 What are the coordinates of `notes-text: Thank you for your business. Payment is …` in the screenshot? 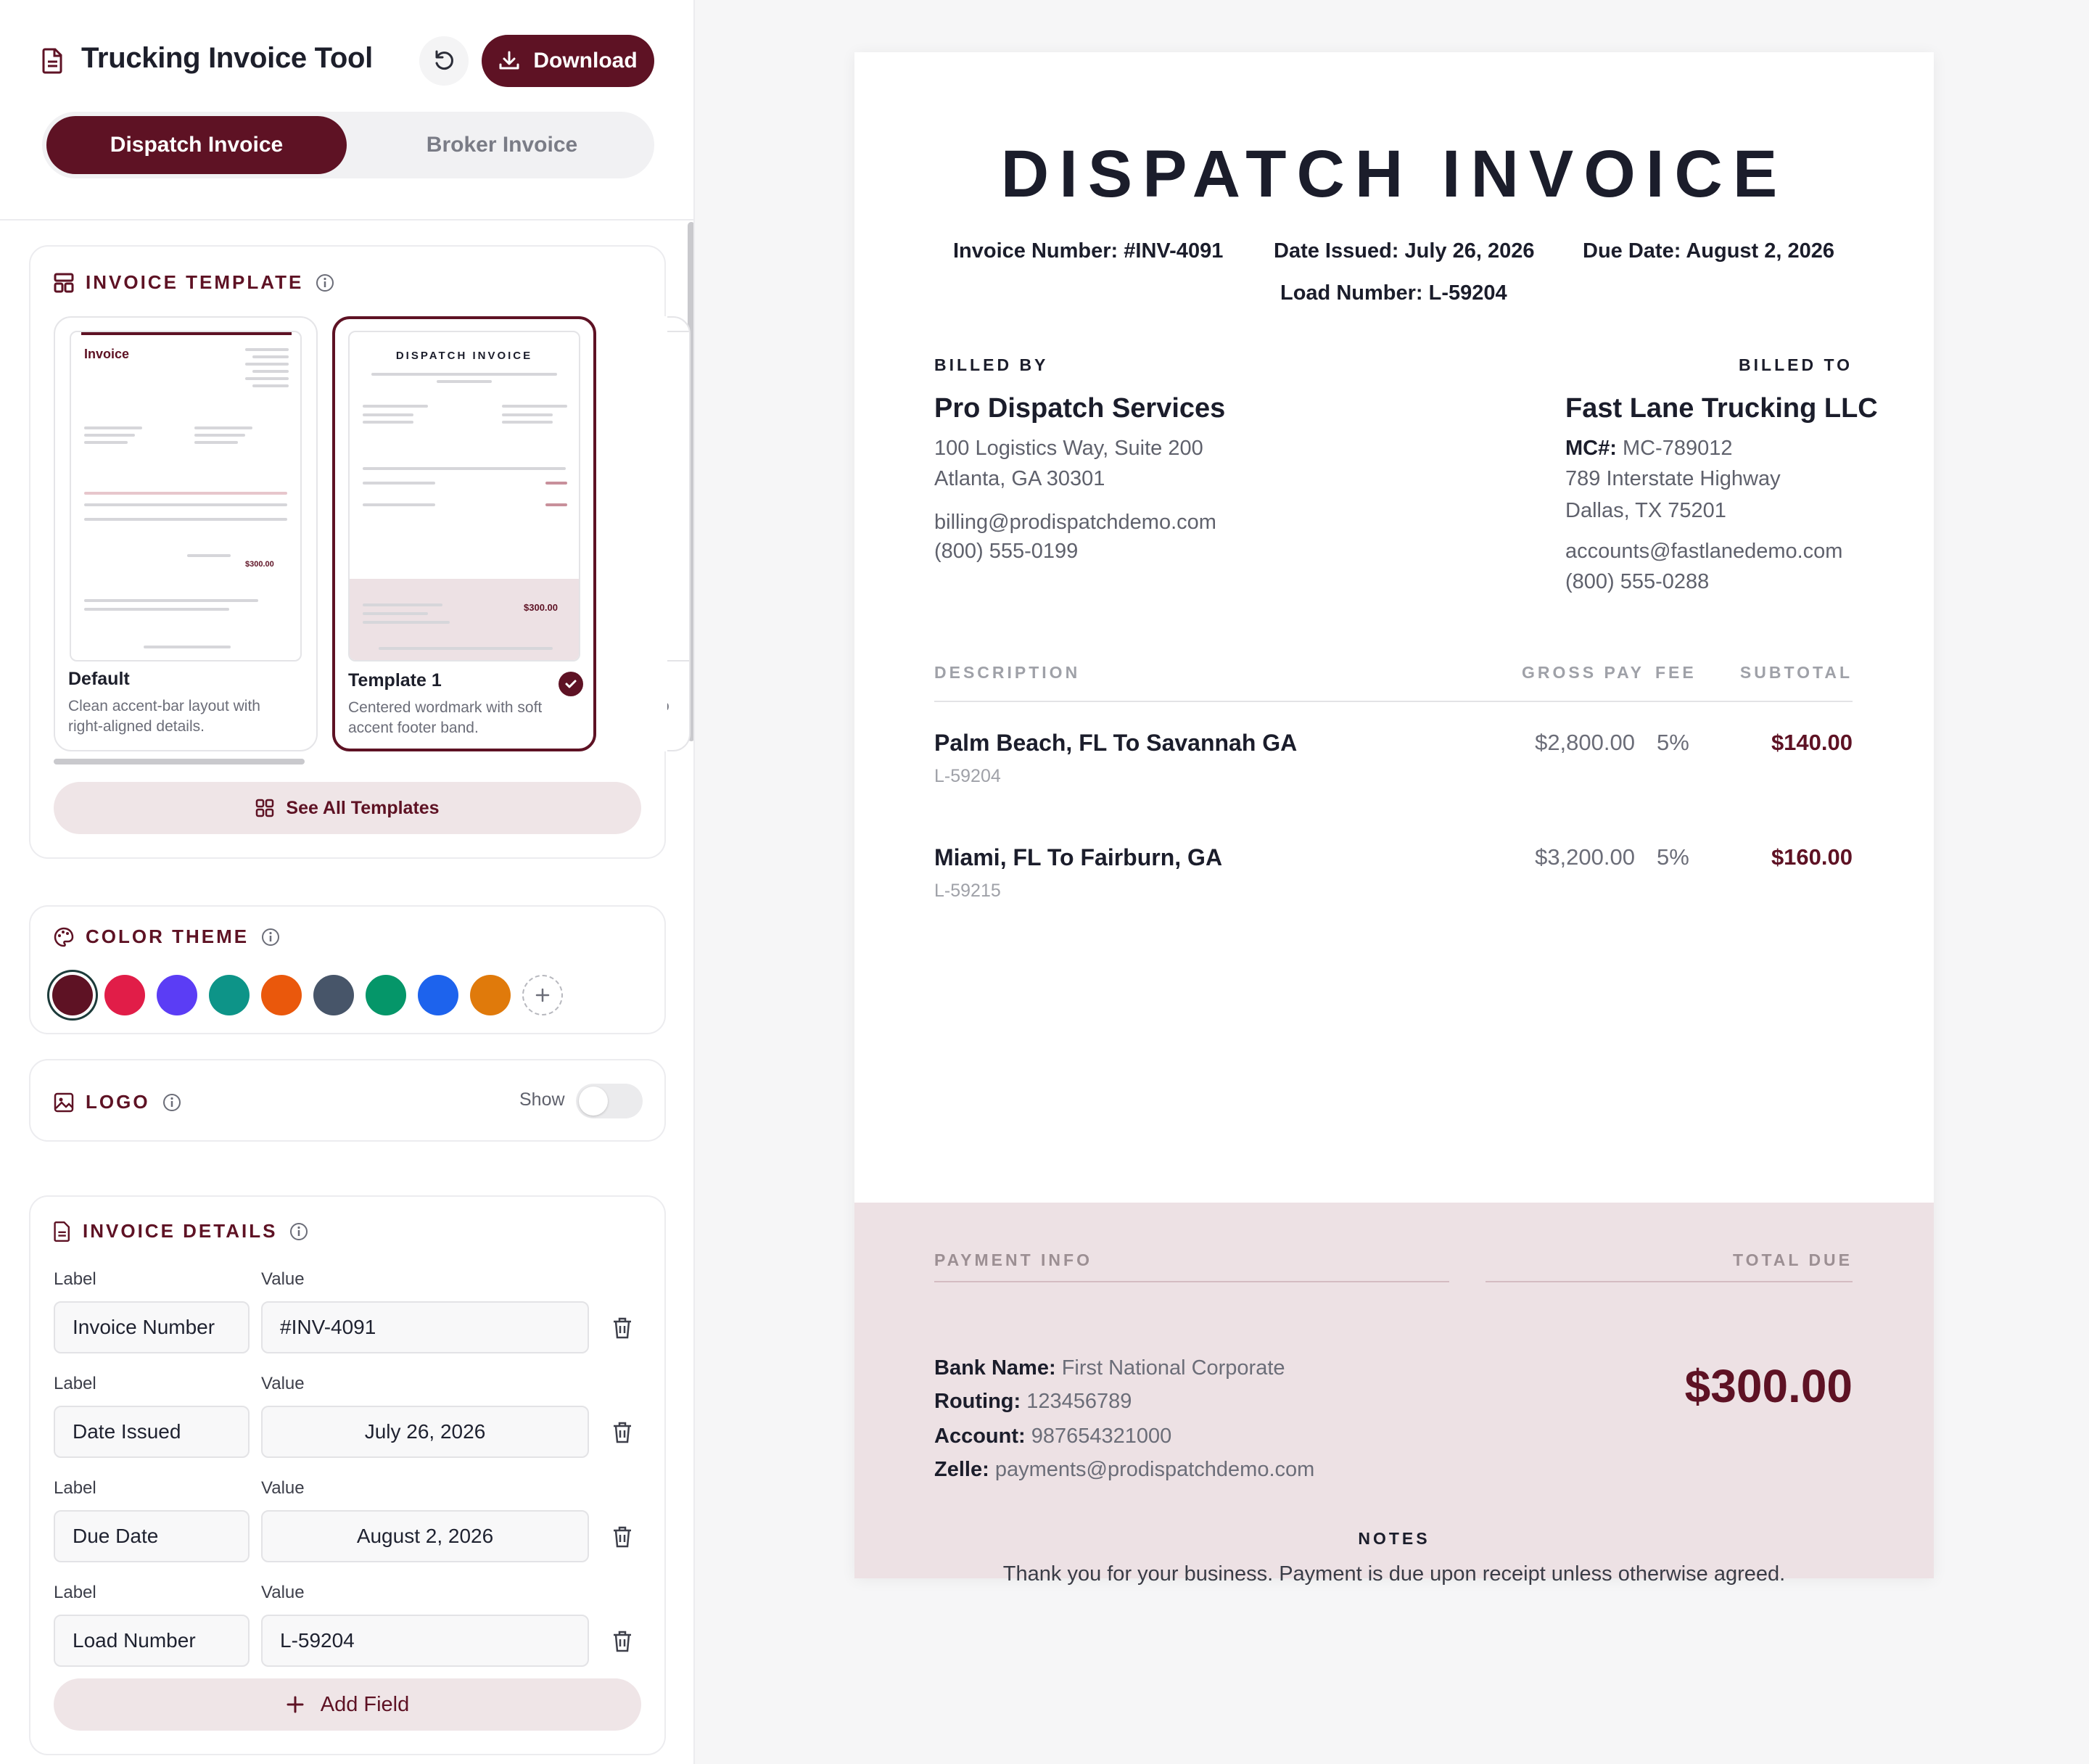 It's located at (1394, 1574).